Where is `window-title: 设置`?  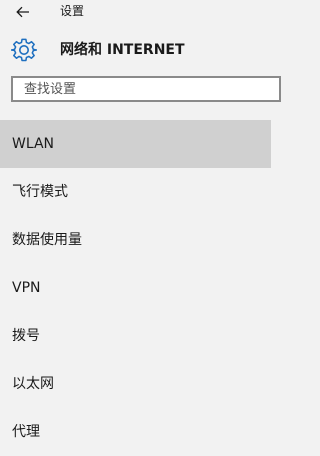
window-title: 设置 is located at coordinates (72, 11).